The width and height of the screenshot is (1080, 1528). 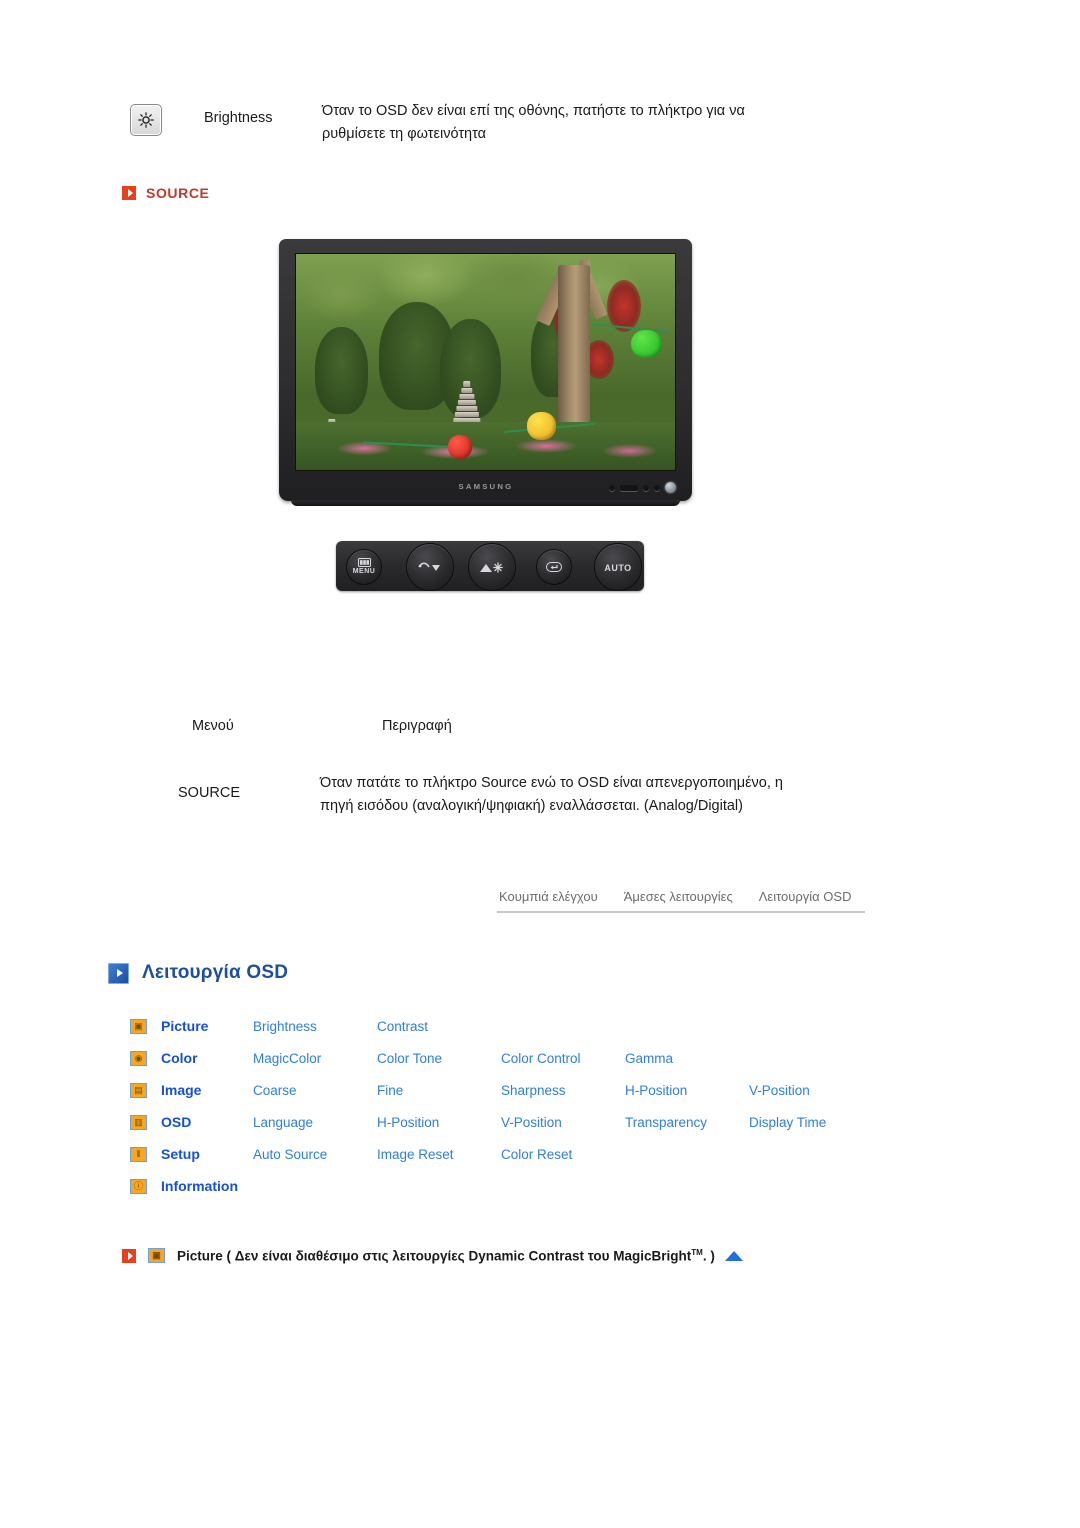 What do you see at coordinates (670, 487) in the screenshot?
I see `power-button-icon` at bounding box center [670, 487].